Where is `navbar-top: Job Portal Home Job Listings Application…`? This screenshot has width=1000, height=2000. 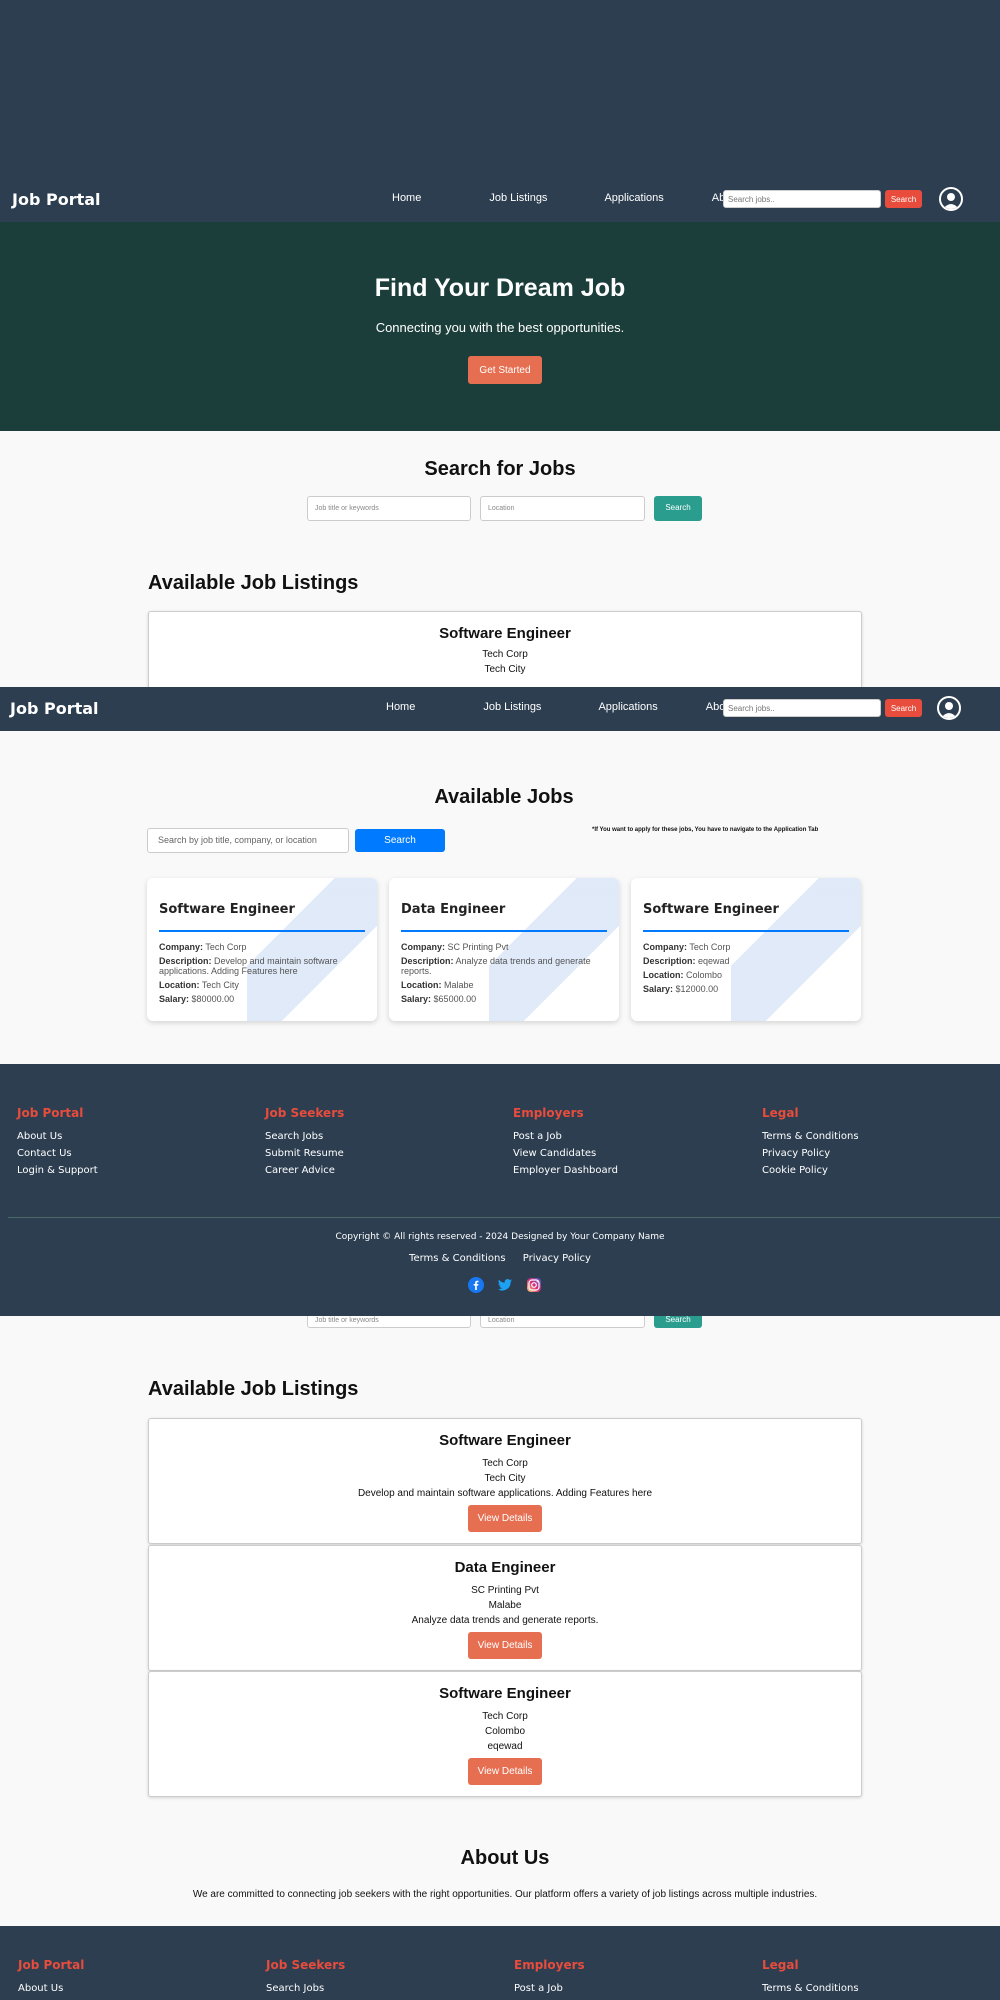 navbar-top: Job Portal Home Job Listings Application… is located at coordinates (500, 200).